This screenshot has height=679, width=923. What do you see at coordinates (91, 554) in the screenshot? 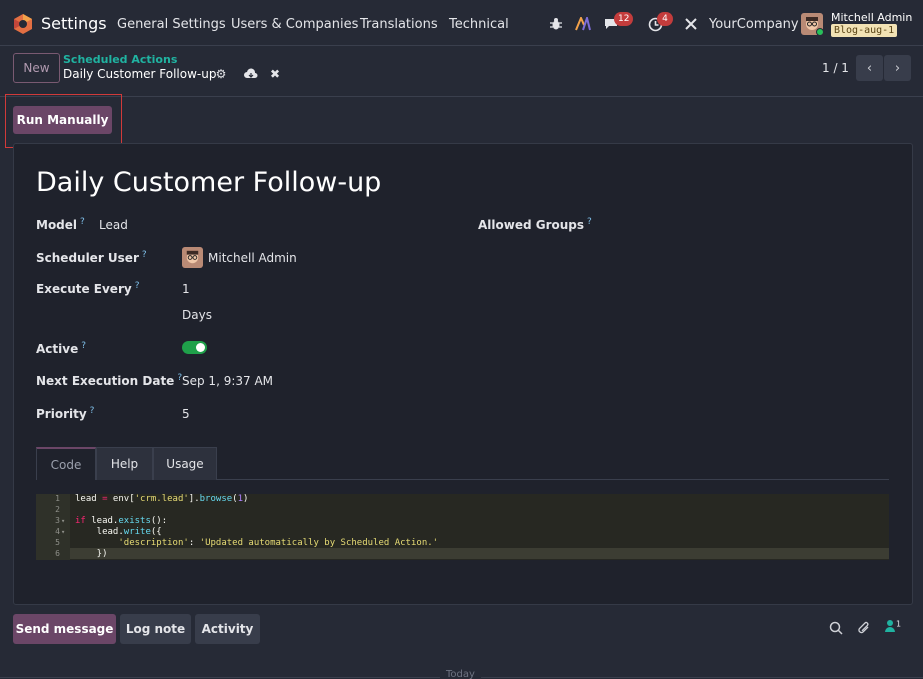
I see `code-line: })` at bounding box center [91, 554].